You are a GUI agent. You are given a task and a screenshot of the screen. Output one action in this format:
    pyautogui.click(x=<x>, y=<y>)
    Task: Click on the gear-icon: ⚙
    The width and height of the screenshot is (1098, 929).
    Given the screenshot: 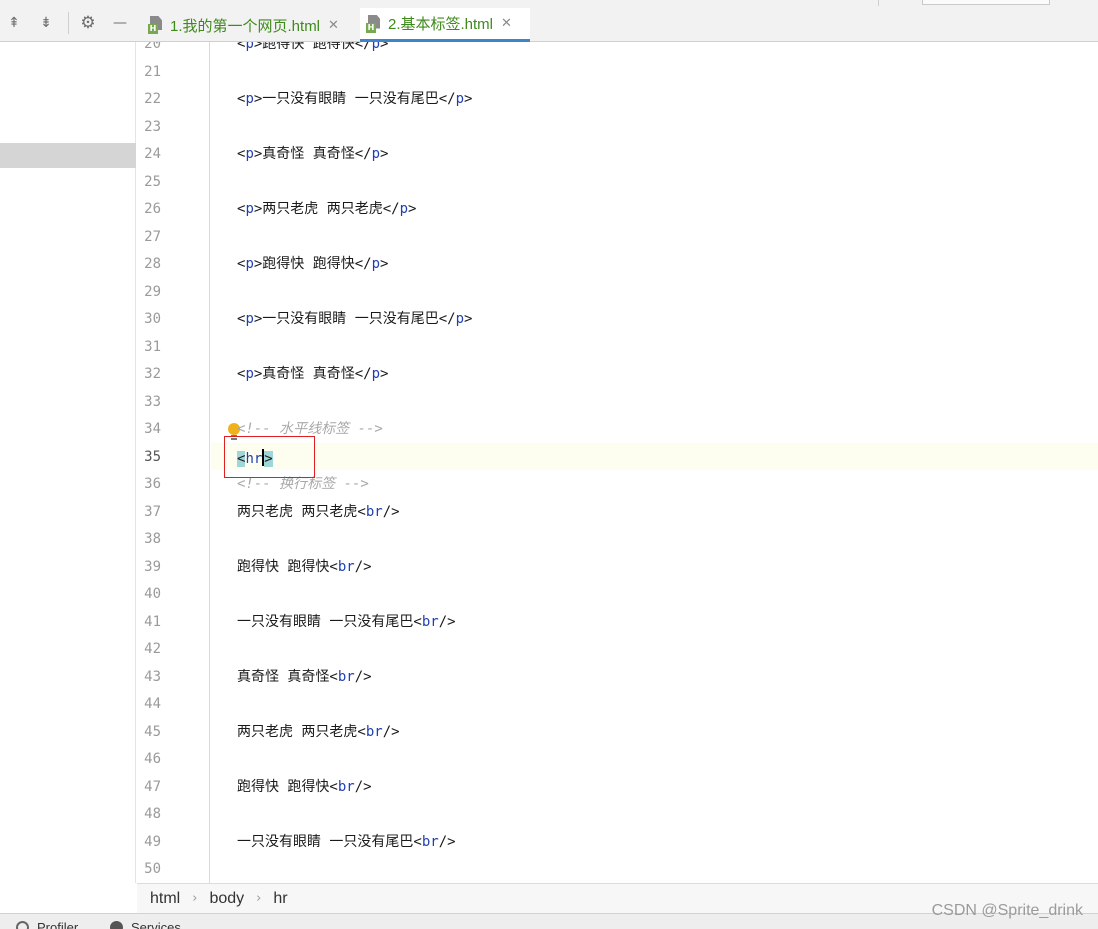 What is the action you would take?
    pyautogui.click(x=88, y=23)
    